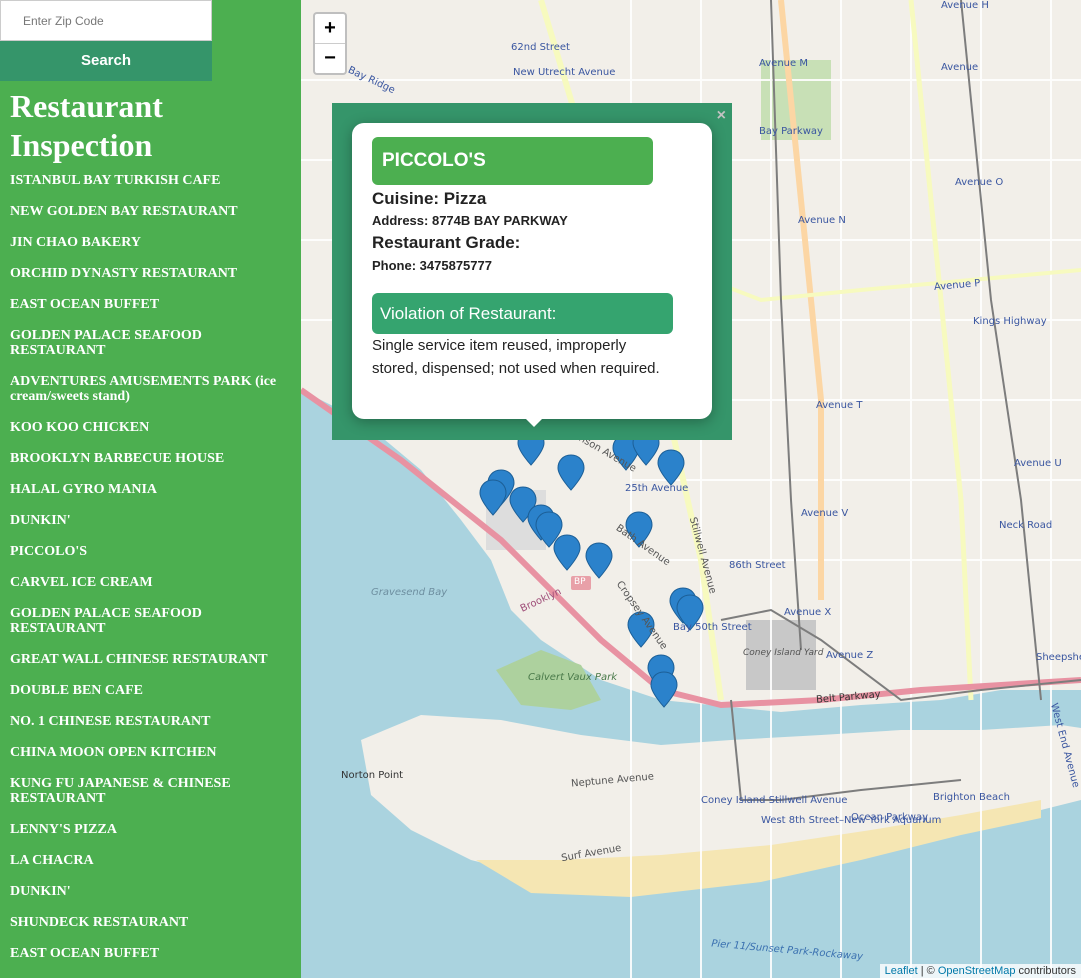 The width and height of the screenshot is (1081, 978). What do you see at coordinates (152, 273) in the screenshot?
I see `restaurant-list-item: ORCHID DYNASTY RESTAURANT` at bounding box center [152, 273].